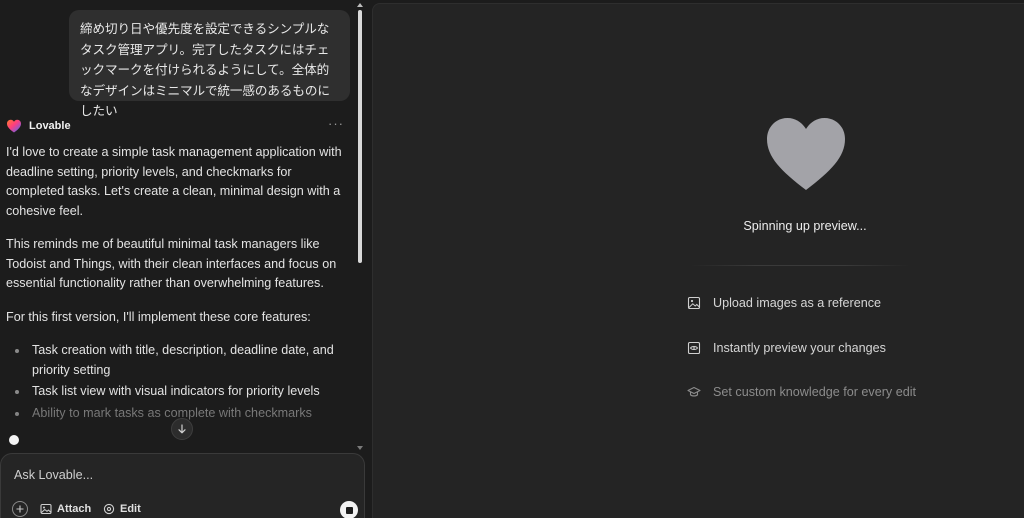  Describe the element at coordinates (799, 348) in the screenshot. I see `tip-text: Instantly preview your changes` at that location.